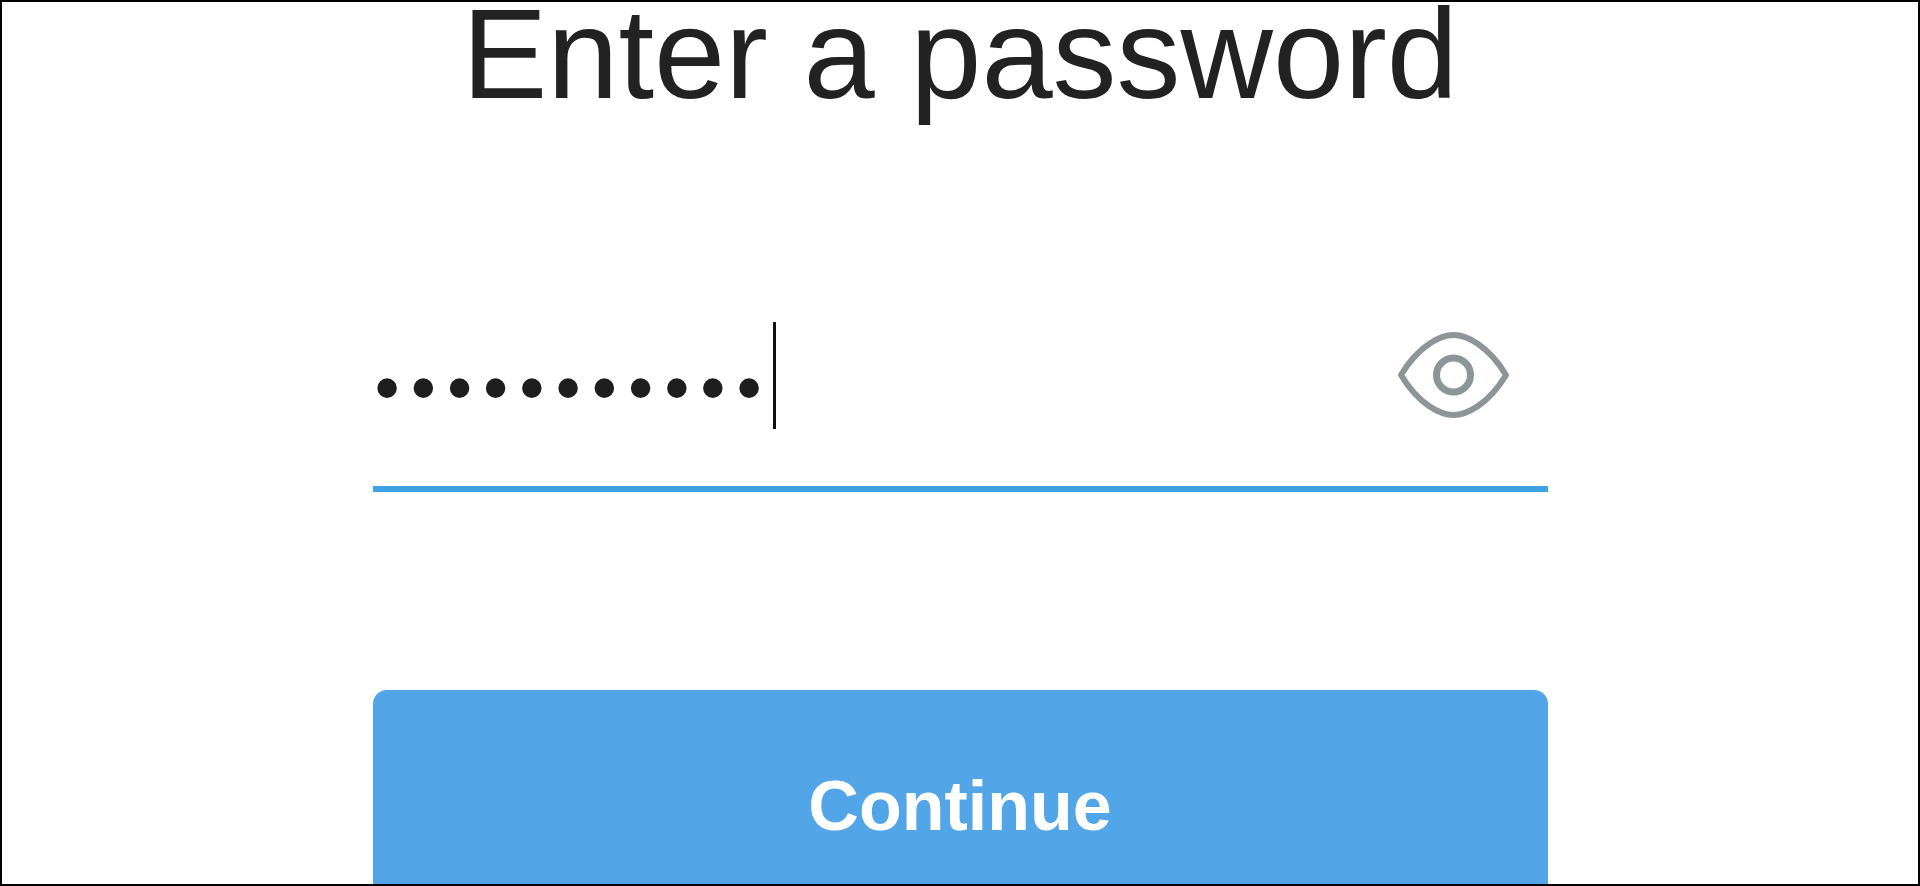 Image resolution: width=1920 pixels, height=886 pixels. I want to click on eye-icon, so click(1453, 375).